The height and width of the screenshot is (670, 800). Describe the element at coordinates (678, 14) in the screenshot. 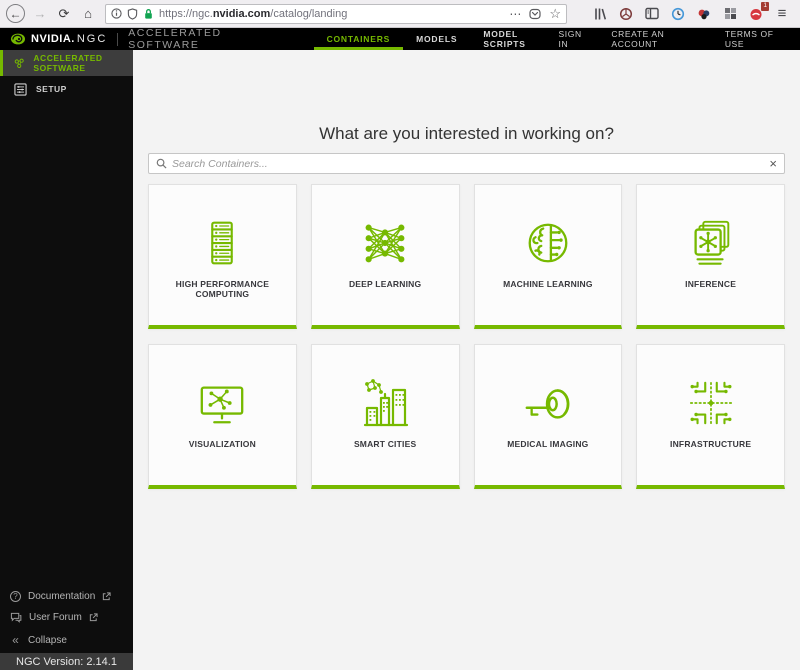

I see `clock-extension-icon` at that location.